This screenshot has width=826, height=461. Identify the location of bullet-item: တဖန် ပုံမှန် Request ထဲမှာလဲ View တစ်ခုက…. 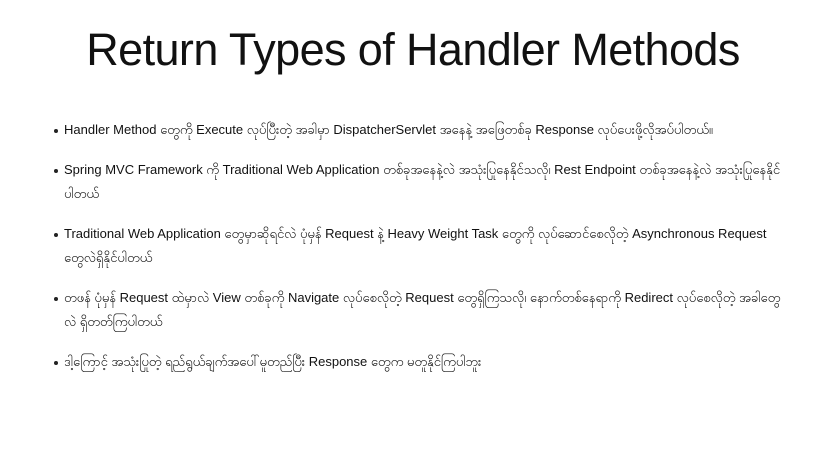
(419, 310).